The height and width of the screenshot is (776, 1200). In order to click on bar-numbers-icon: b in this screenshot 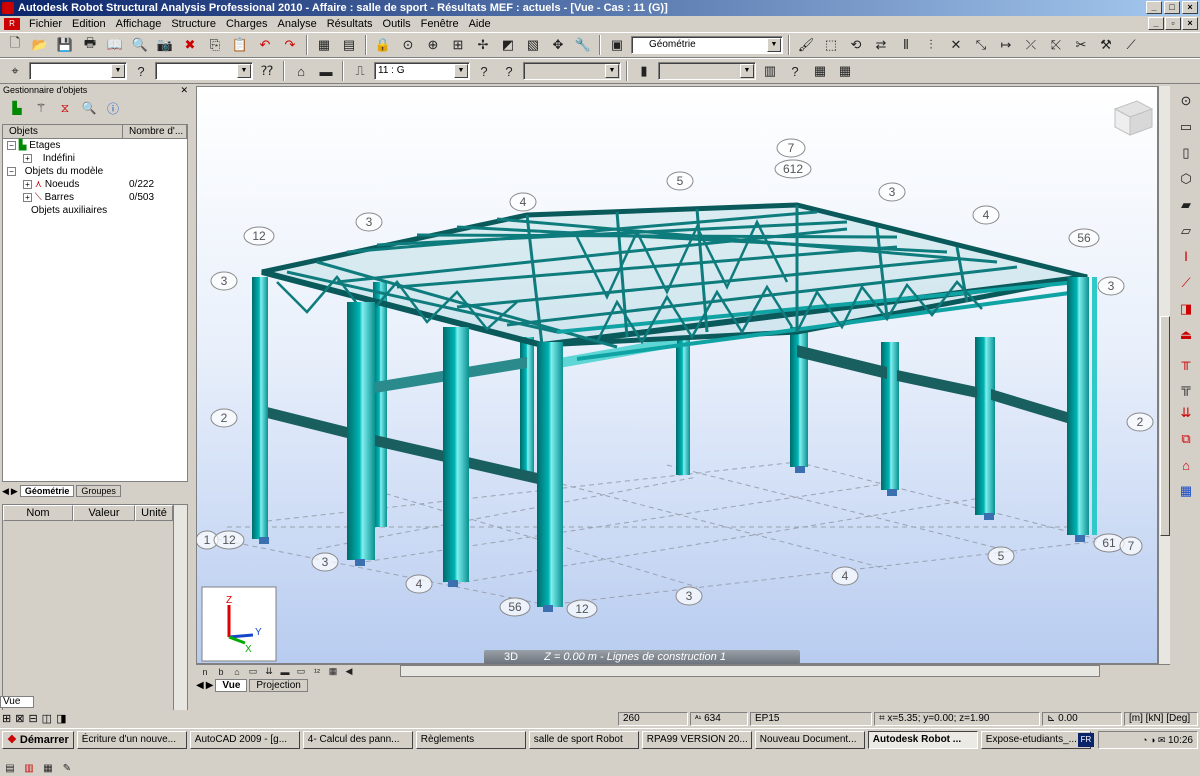, I will do `click(221, 672)`.